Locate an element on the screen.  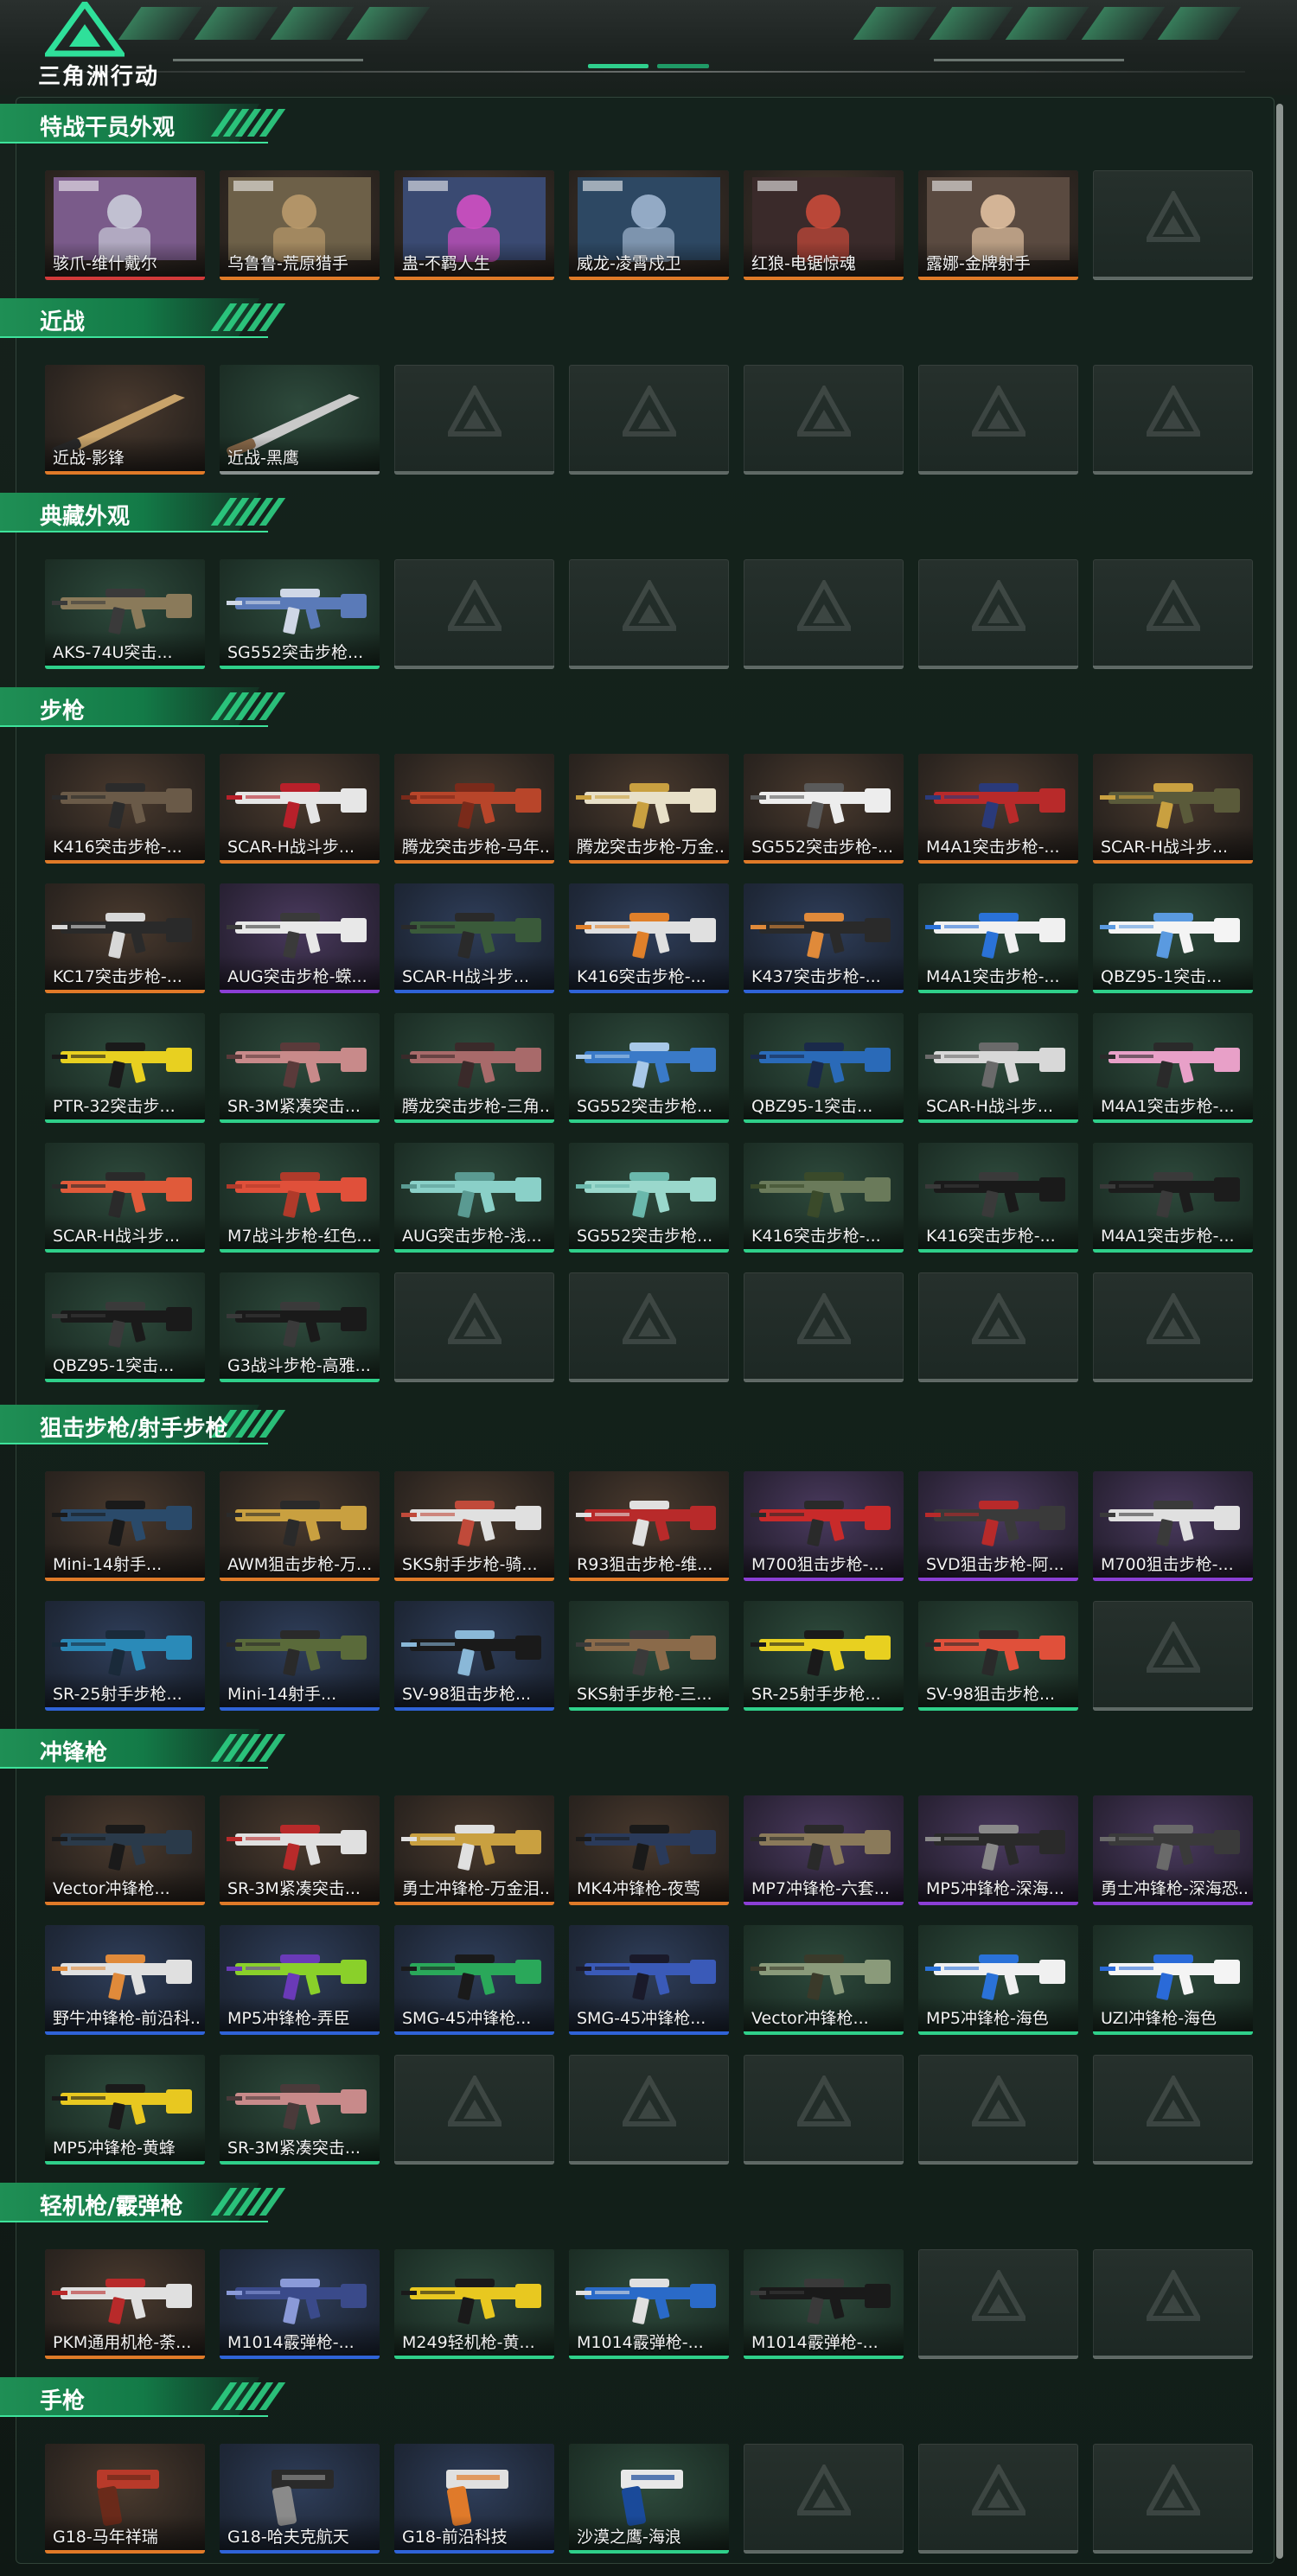
skin-card: MP5冲锋枪-海色 is located at coordinates (998, 1980).